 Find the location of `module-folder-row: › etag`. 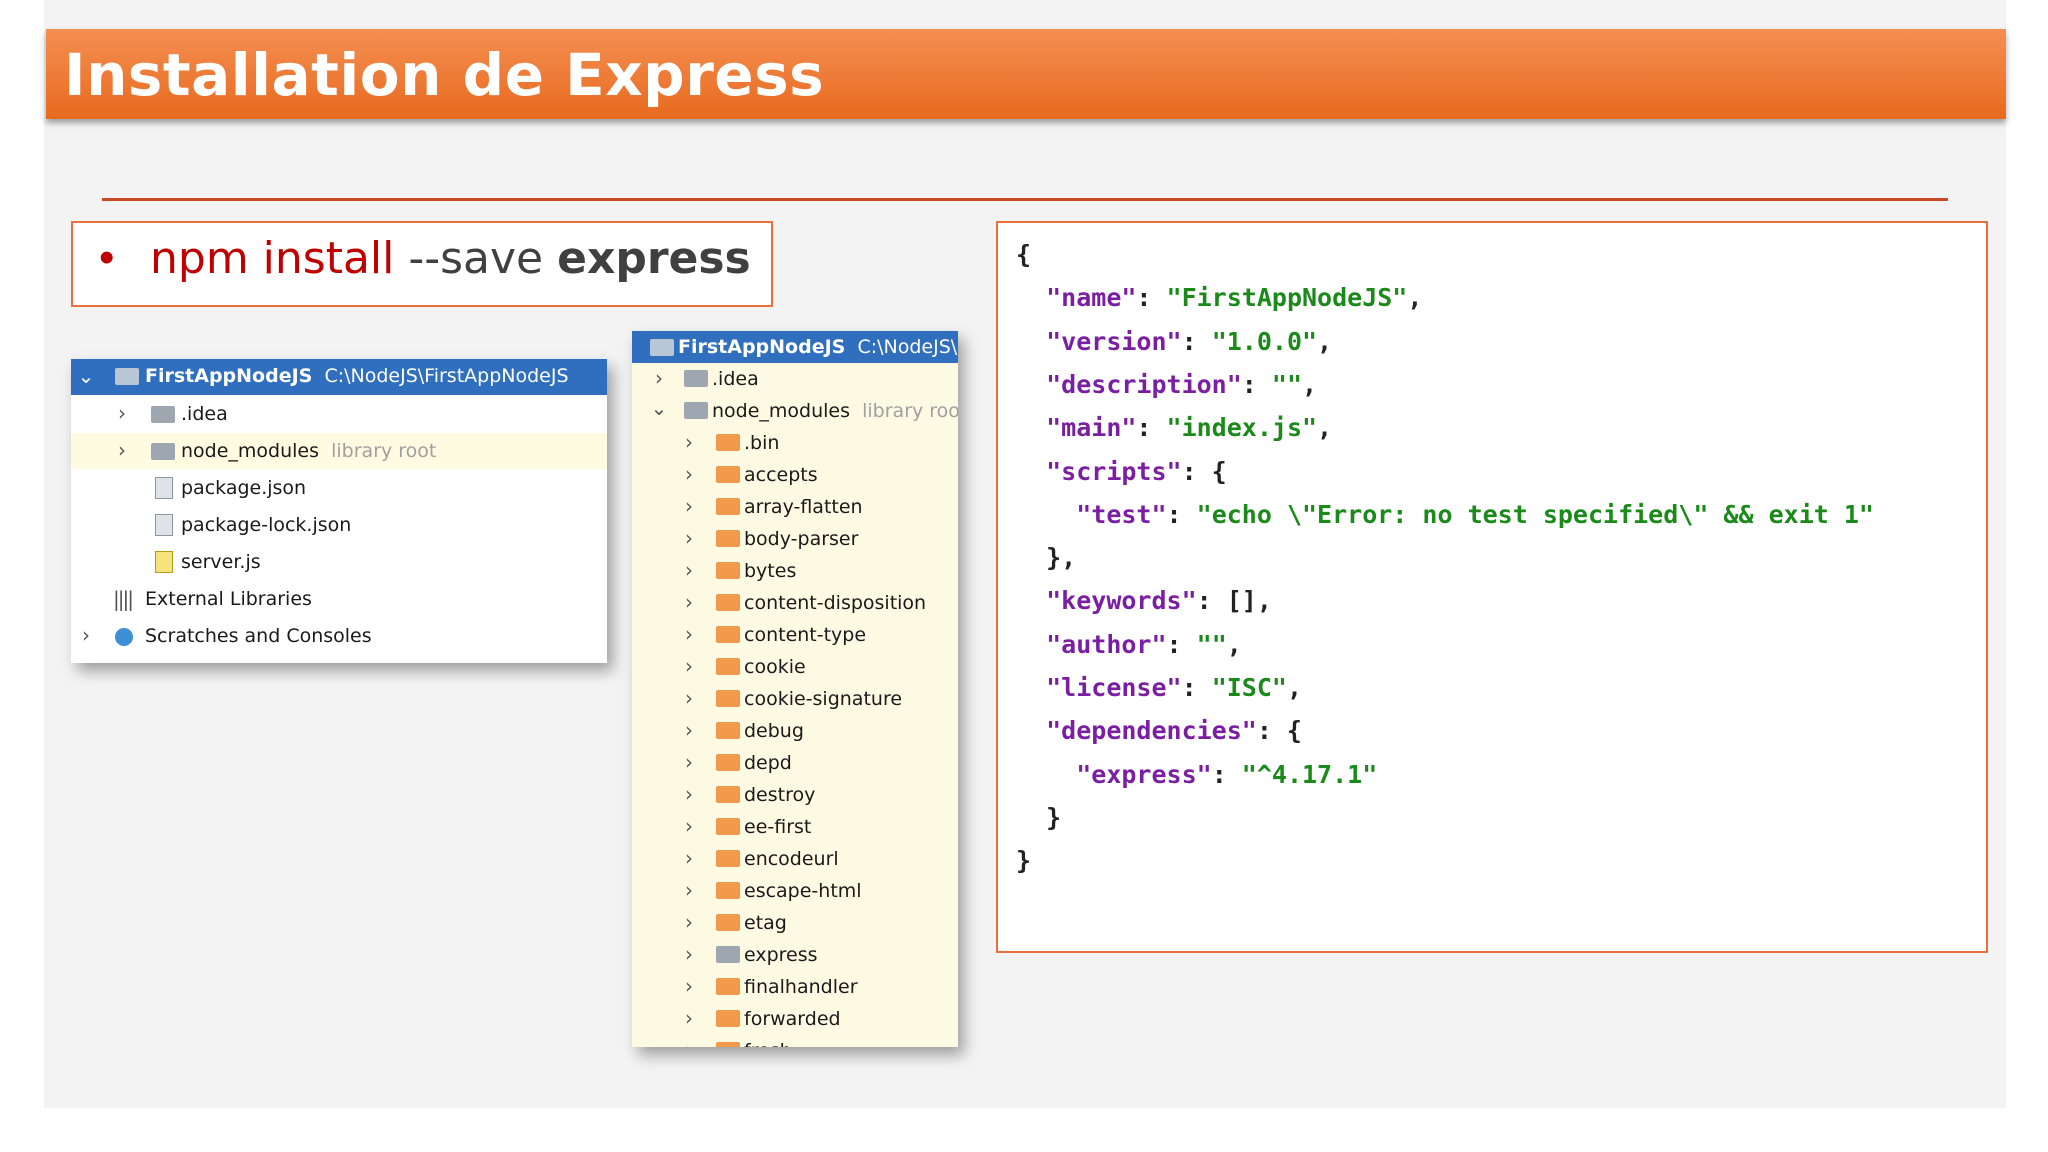

module-folder-row: › etag is located at coordinates (795, 923).